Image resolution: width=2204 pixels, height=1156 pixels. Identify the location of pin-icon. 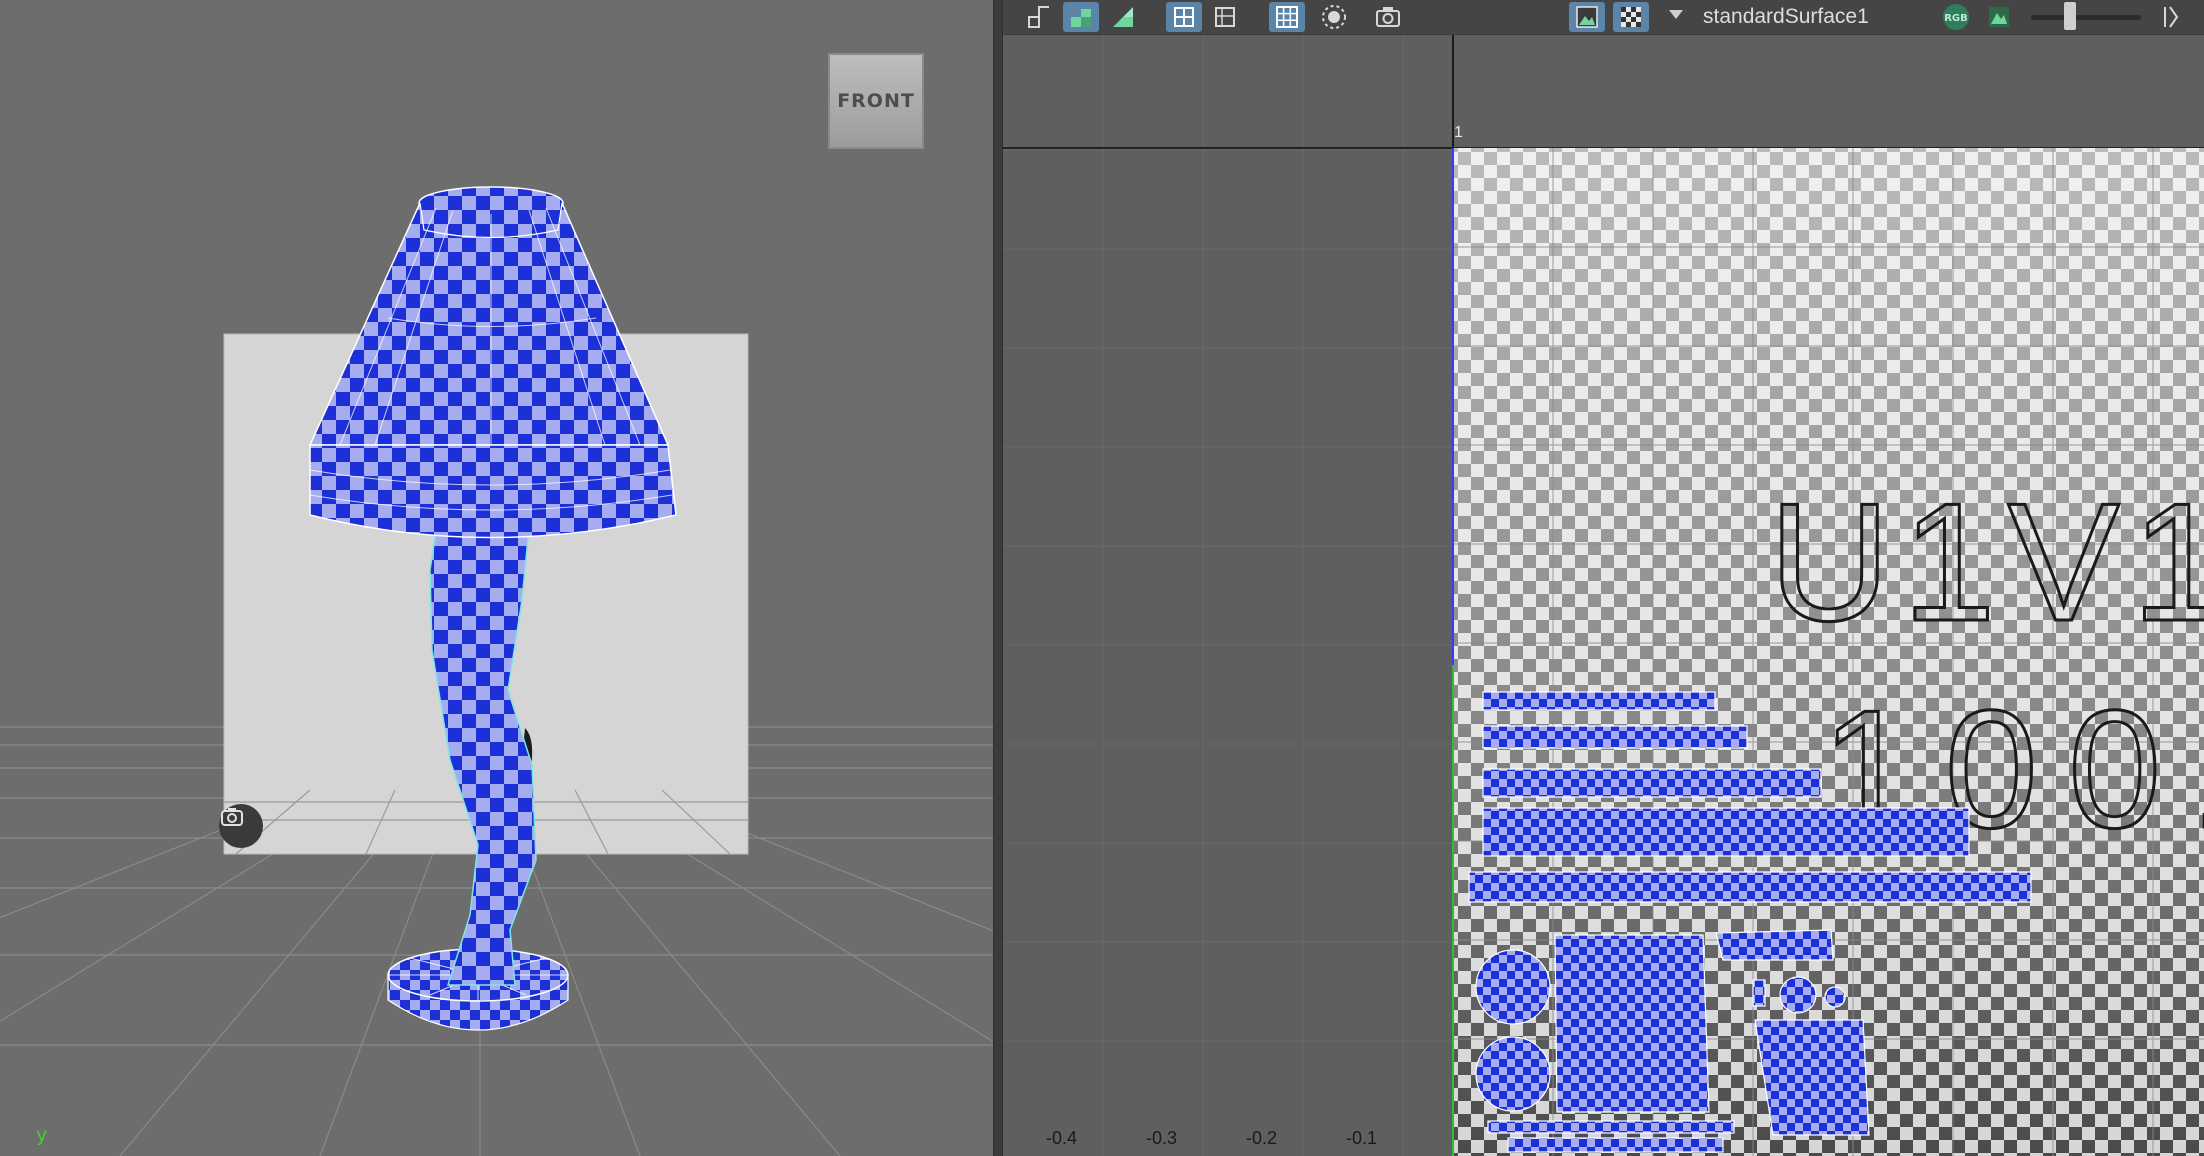
(2171, 17).